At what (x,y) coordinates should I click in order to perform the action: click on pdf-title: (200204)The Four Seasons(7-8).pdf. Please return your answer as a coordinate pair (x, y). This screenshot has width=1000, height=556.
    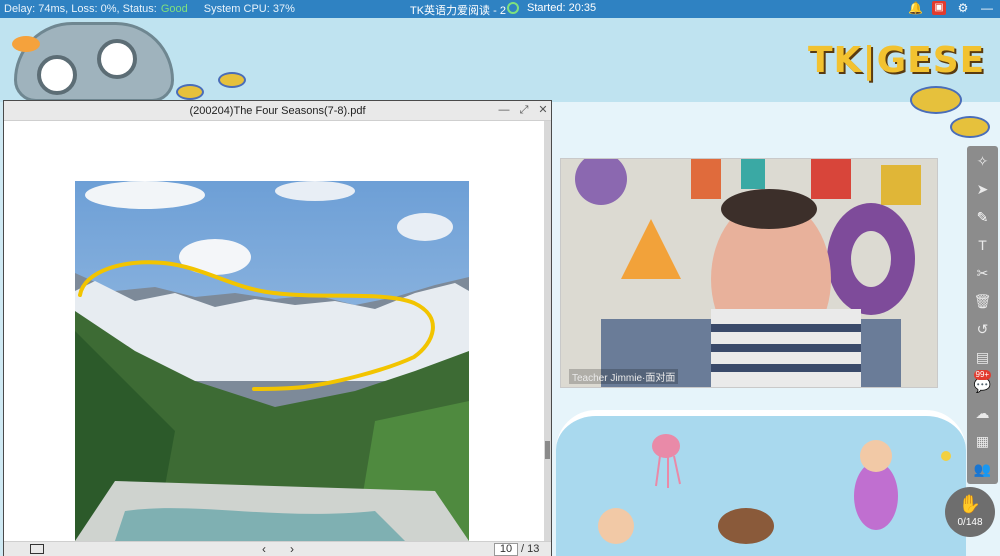
    Looking at the image, I should click on (277, 111).